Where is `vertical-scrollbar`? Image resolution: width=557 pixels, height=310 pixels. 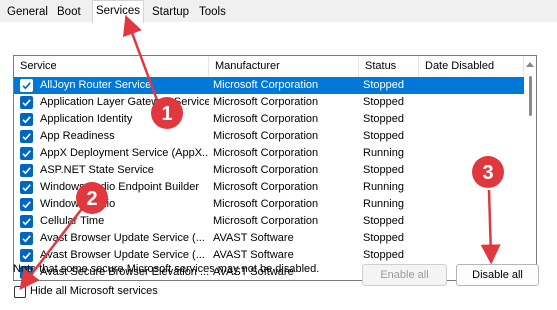 vertical-scrollbar is located at coordinates (530, 168).